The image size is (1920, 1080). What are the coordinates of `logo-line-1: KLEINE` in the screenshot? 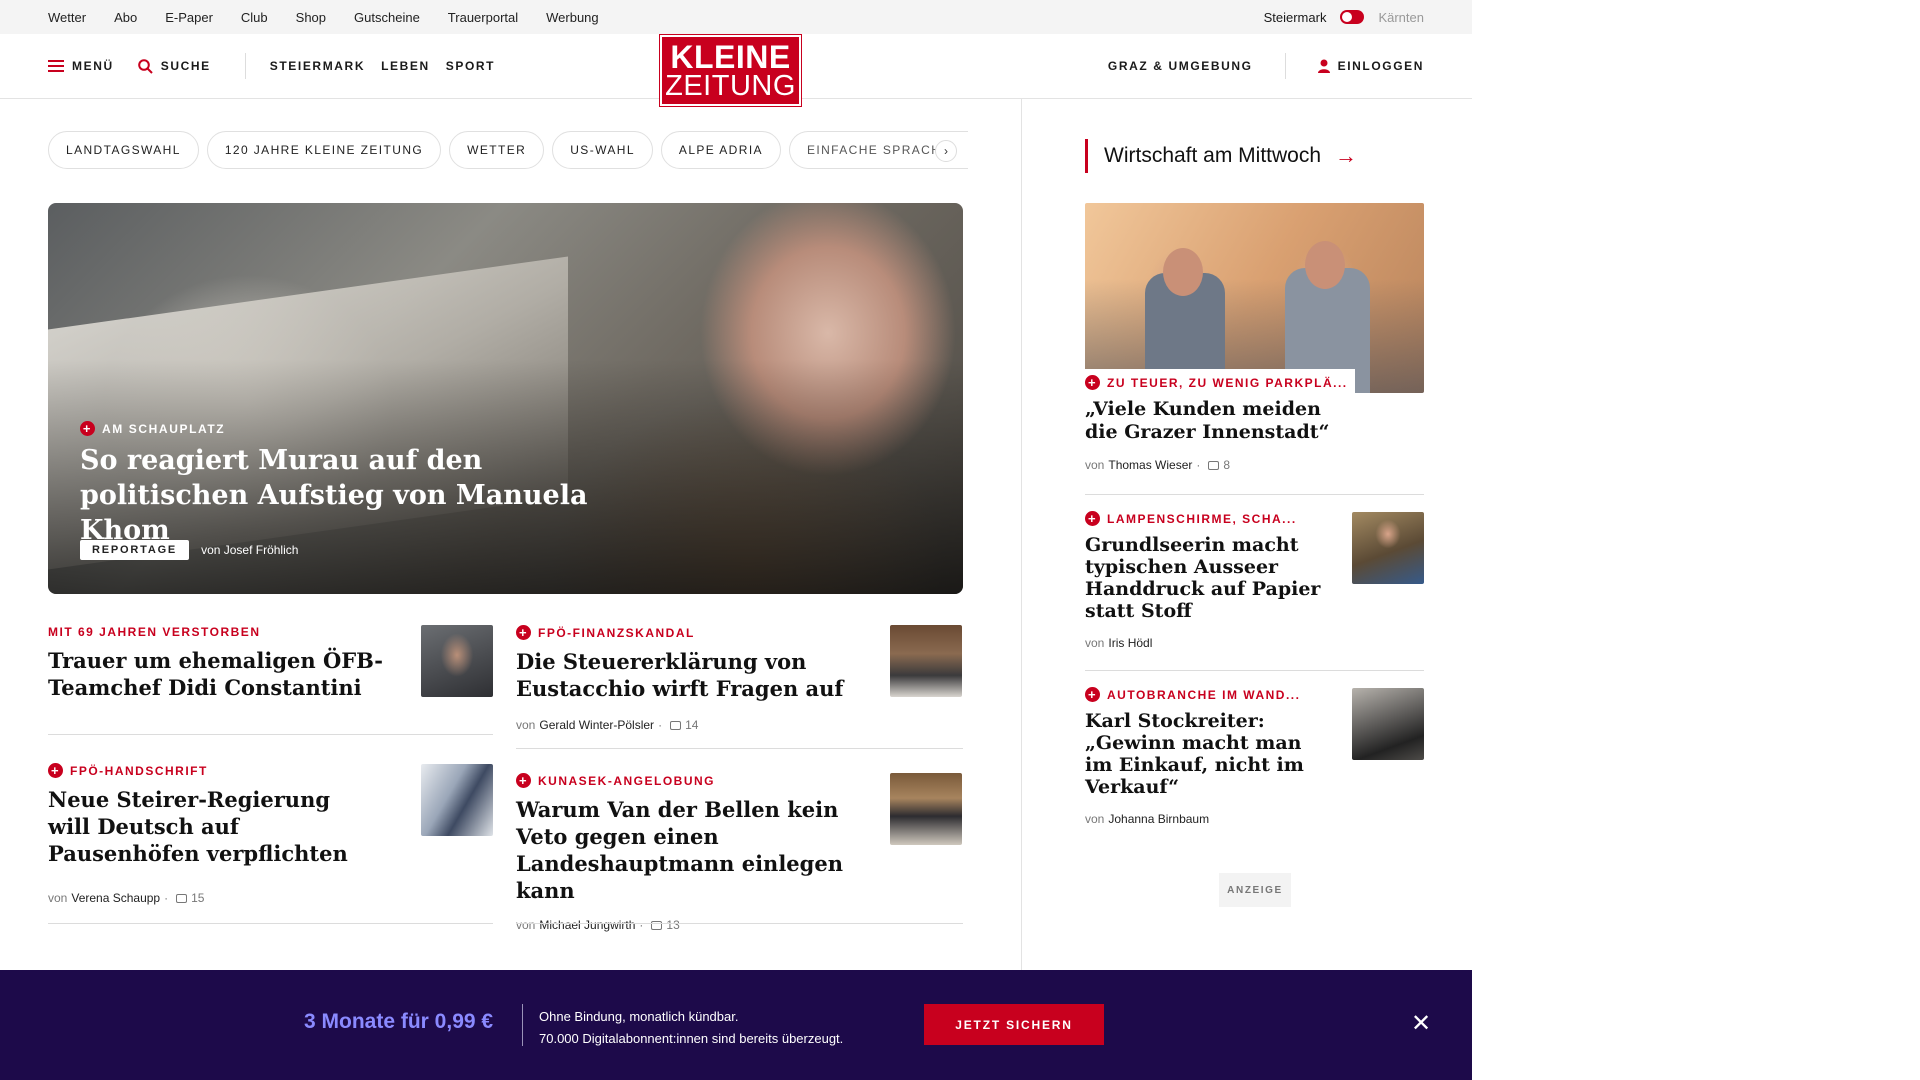 It's located at (730, 56).